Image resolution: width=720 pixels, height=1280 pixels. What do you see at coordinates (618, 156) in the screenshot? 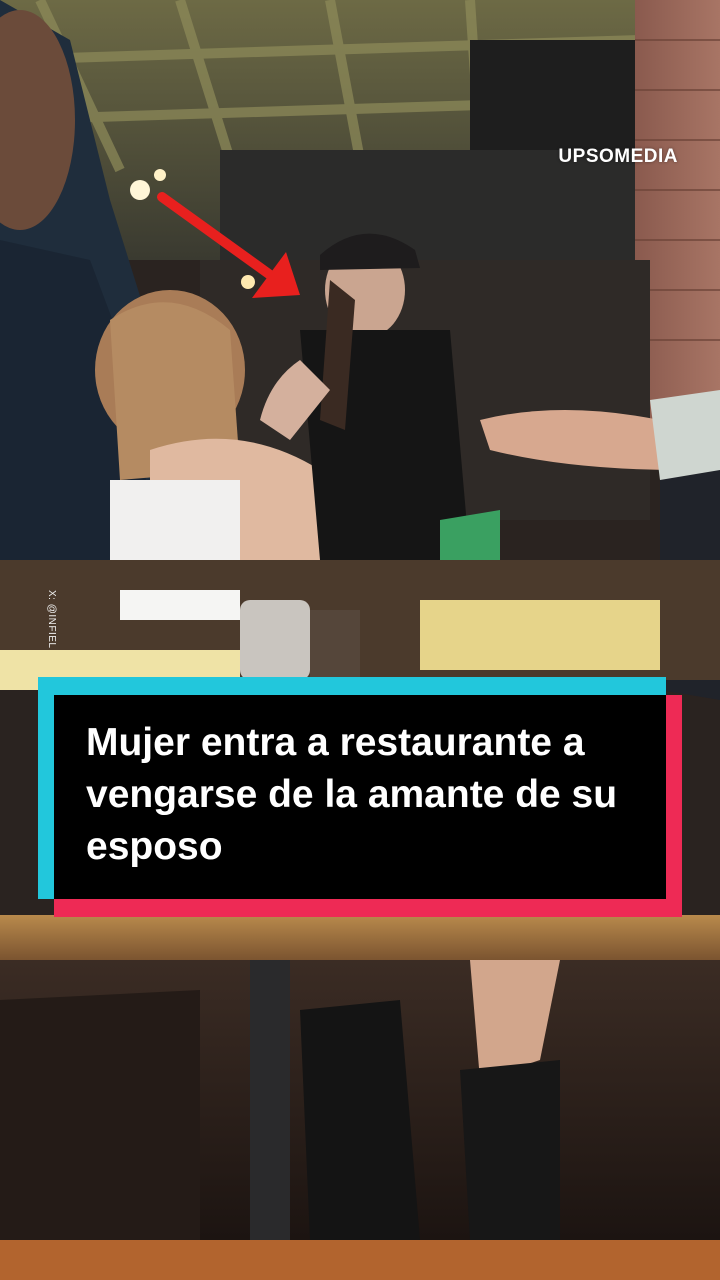
I see `brand-watermark: UPSOMEDIA` at bounding box center [618, 156].